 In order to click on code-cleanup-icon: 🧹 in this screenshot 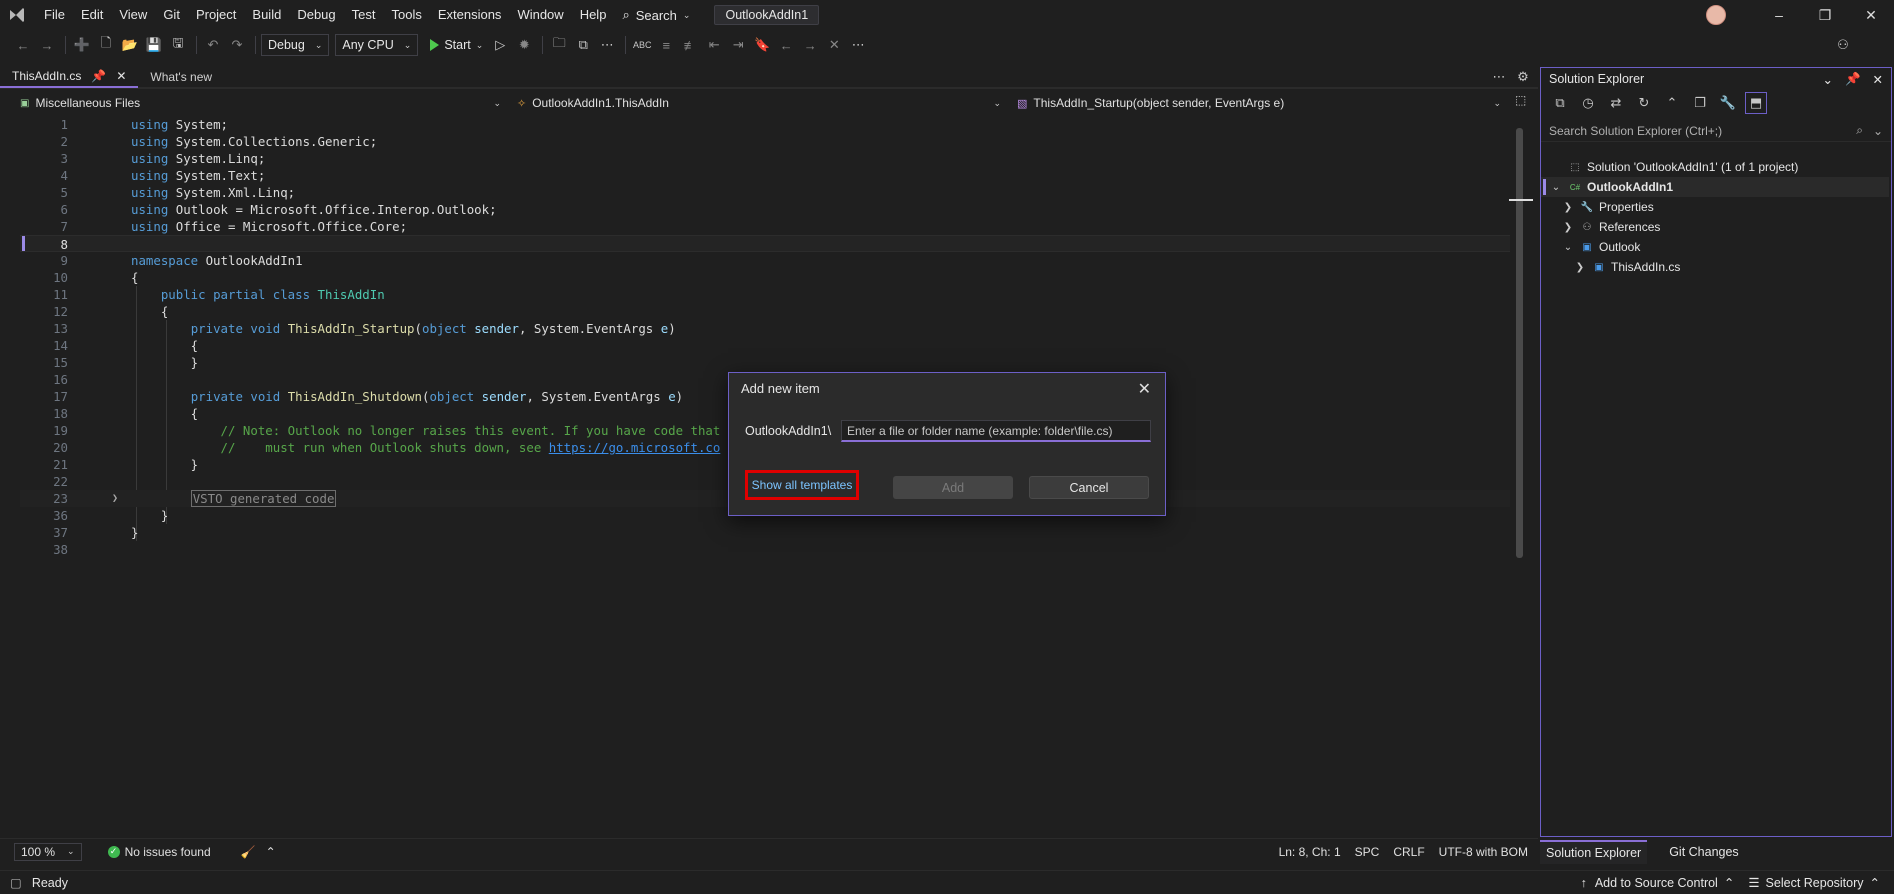, I will do `click(248, 852)`.